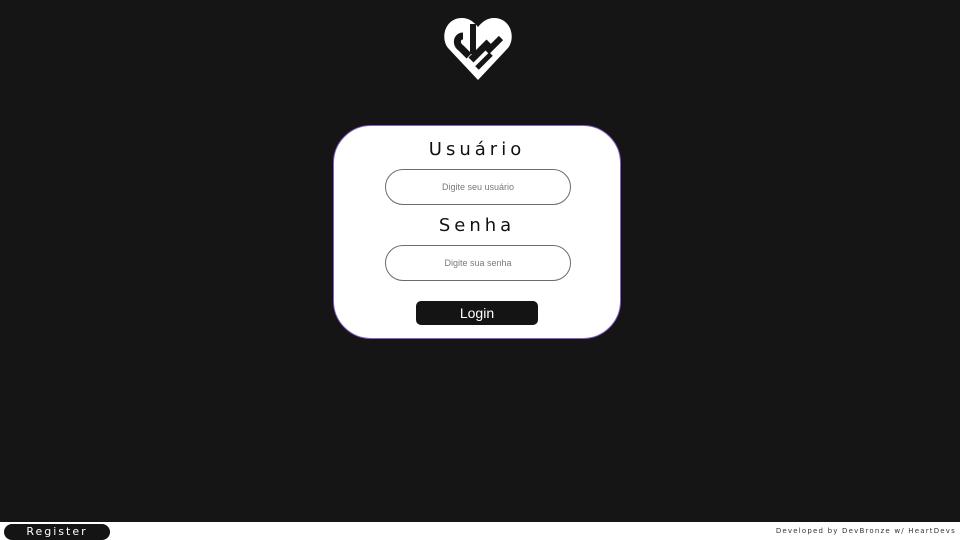  What do you see at coordinates (478, 187) in the screenshot?
I see `user-input` at bounding box center [478, 187].